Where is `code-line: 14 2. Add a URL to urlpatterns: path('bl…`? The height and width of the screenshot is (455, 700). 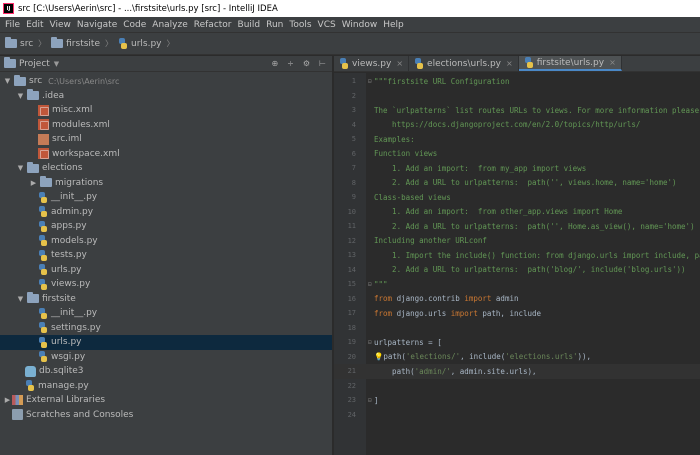
code-line: 14 2. Add a URL to urlpatterns: path('bl… is located at coordinates (517, 270).